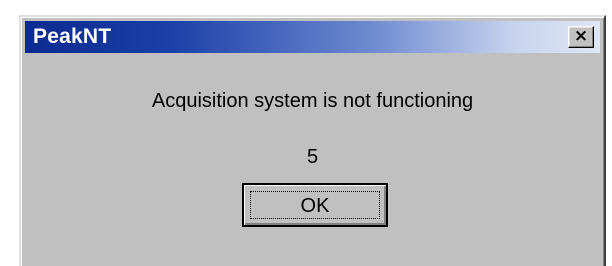 The height and width of the screenshot is (266, 612). I want to click on ok-button: OK, so click(315, 205).